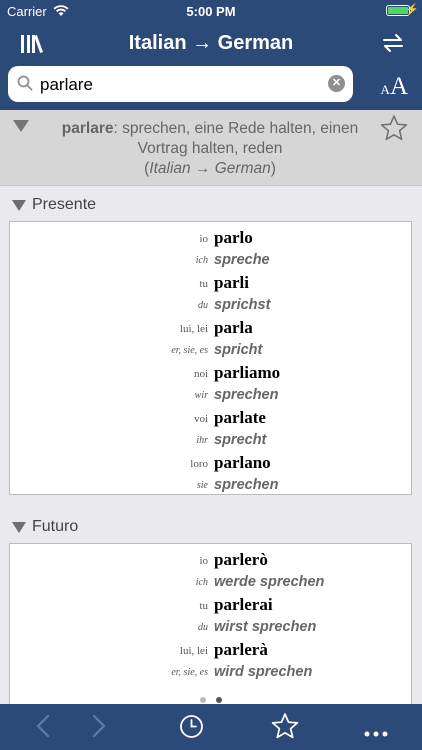  Describe the element at coordinates (191, 729) in the screenshot. I see `clock-icon` at that location.